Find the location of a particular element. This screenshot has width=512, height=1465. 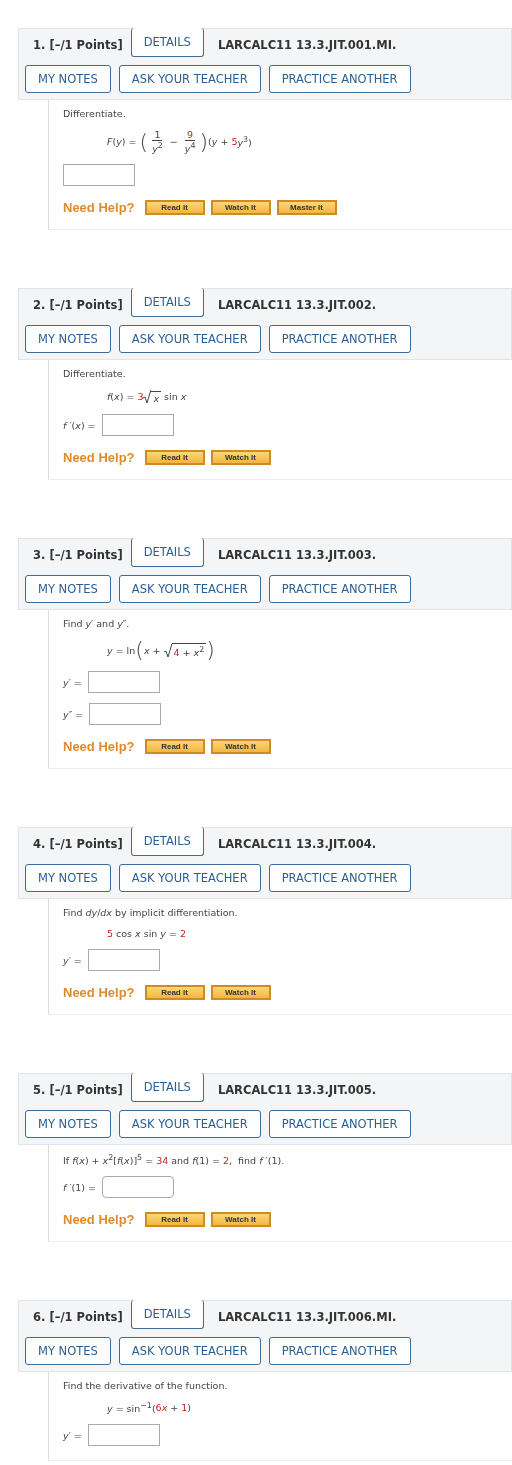

math-text: 4 is located at coordinates (176, 652).